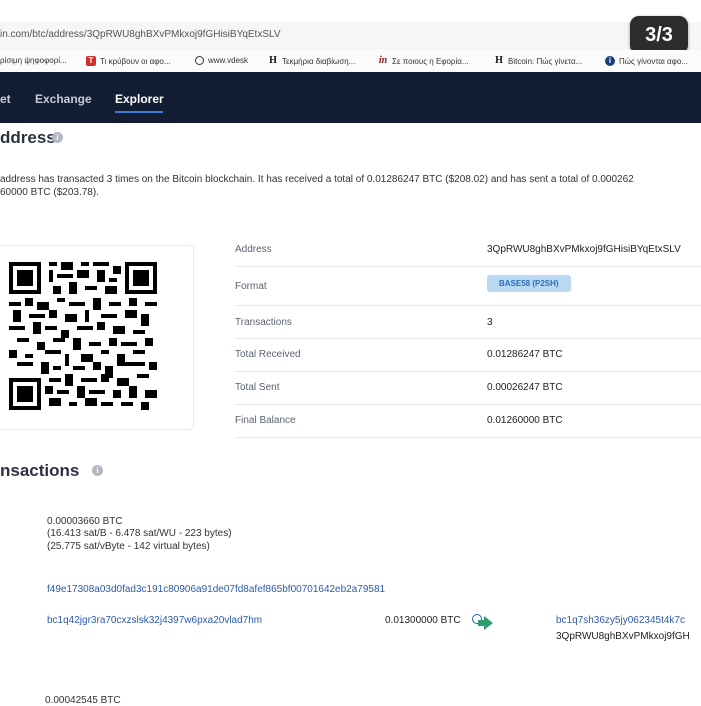 This screenshot has width=701, height=706. I want to click on bookmark-label: www.vdesk, so click(228, 60).